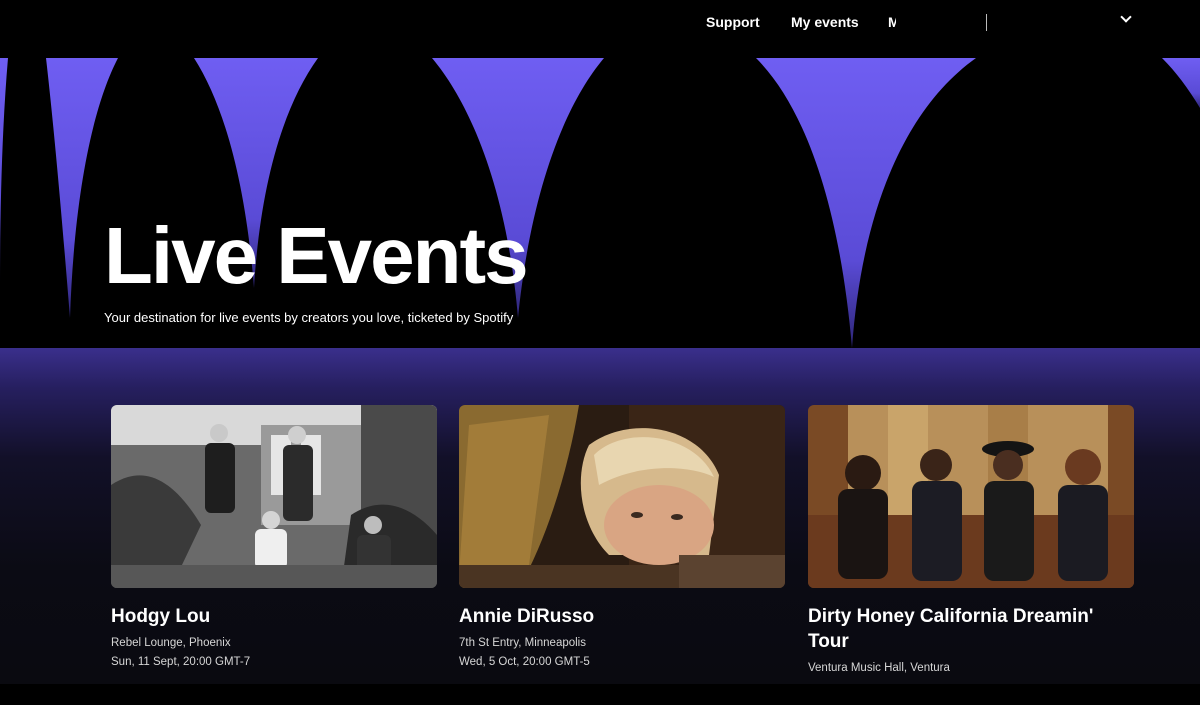 The image size is (1200, 705). I want to click on nav-divider, so click(986, 22).